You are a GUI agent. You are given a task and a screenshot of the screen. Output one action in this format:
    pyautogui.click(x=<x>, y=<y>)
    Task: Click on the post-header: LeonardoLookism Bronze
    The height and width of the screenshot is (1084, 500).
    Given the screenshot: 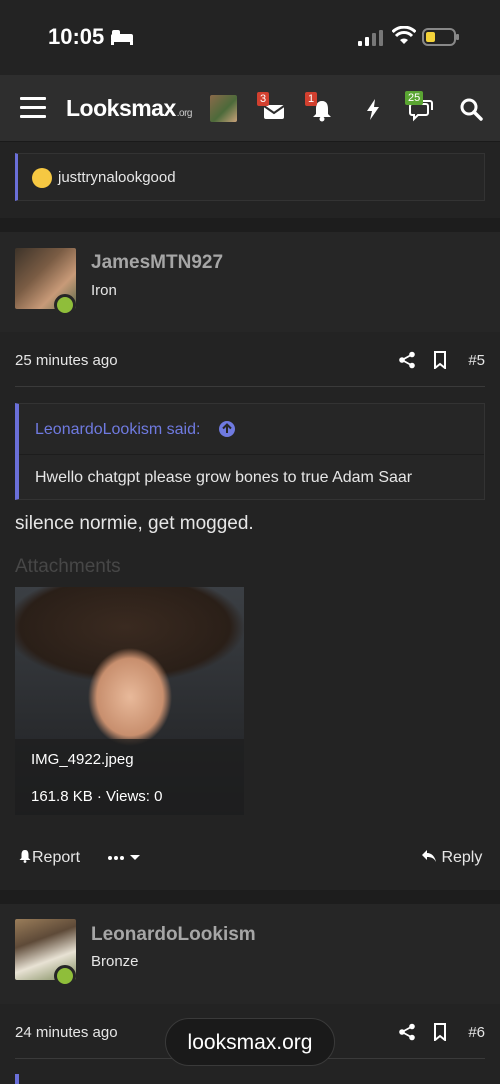 What is the action you would take?
    pyautogui.click(x=250, y=954)
    